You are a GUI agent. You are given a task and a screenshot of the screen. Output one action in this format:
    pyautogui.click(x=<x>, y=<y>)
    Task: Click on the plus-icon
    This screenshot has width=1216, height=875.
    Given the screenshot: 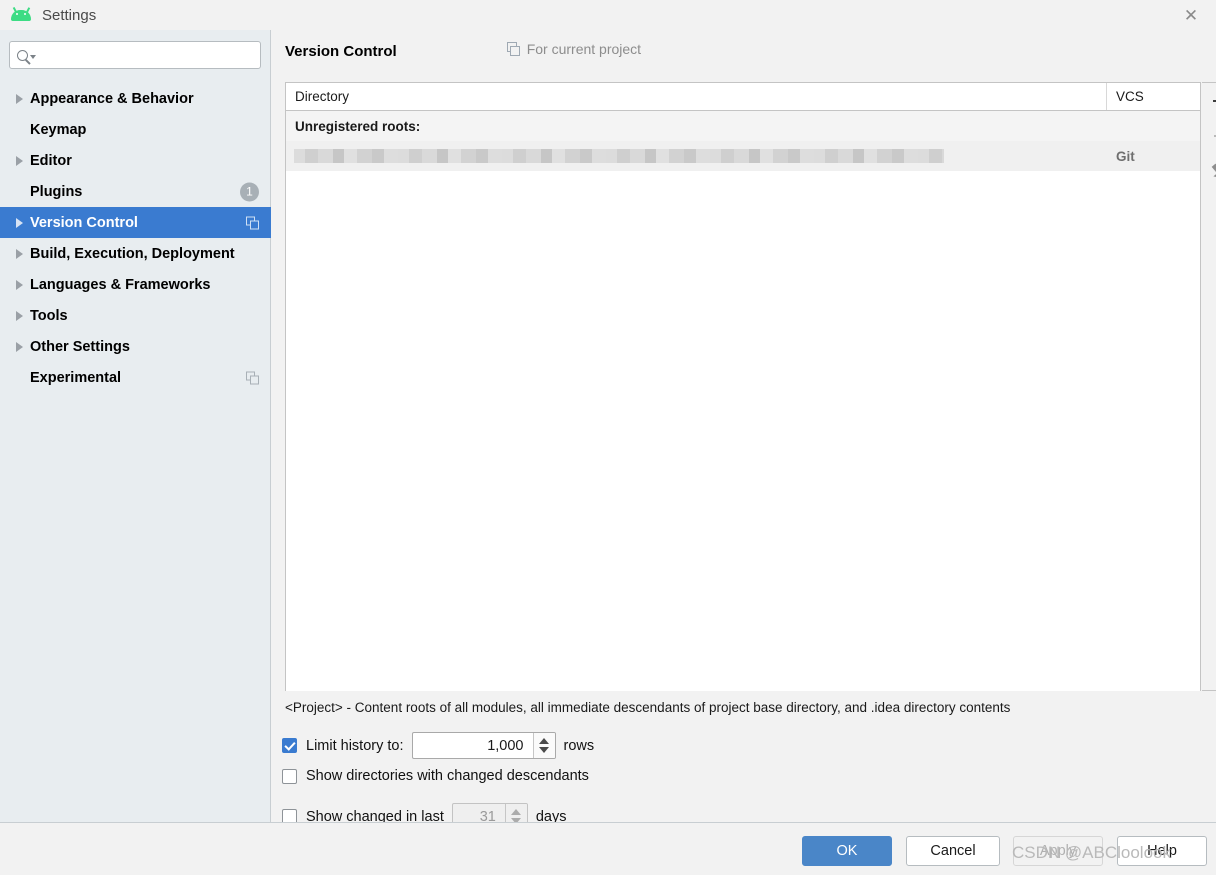 What is the action you would take?
    pyautogui.click(x=1214, y=100)
    